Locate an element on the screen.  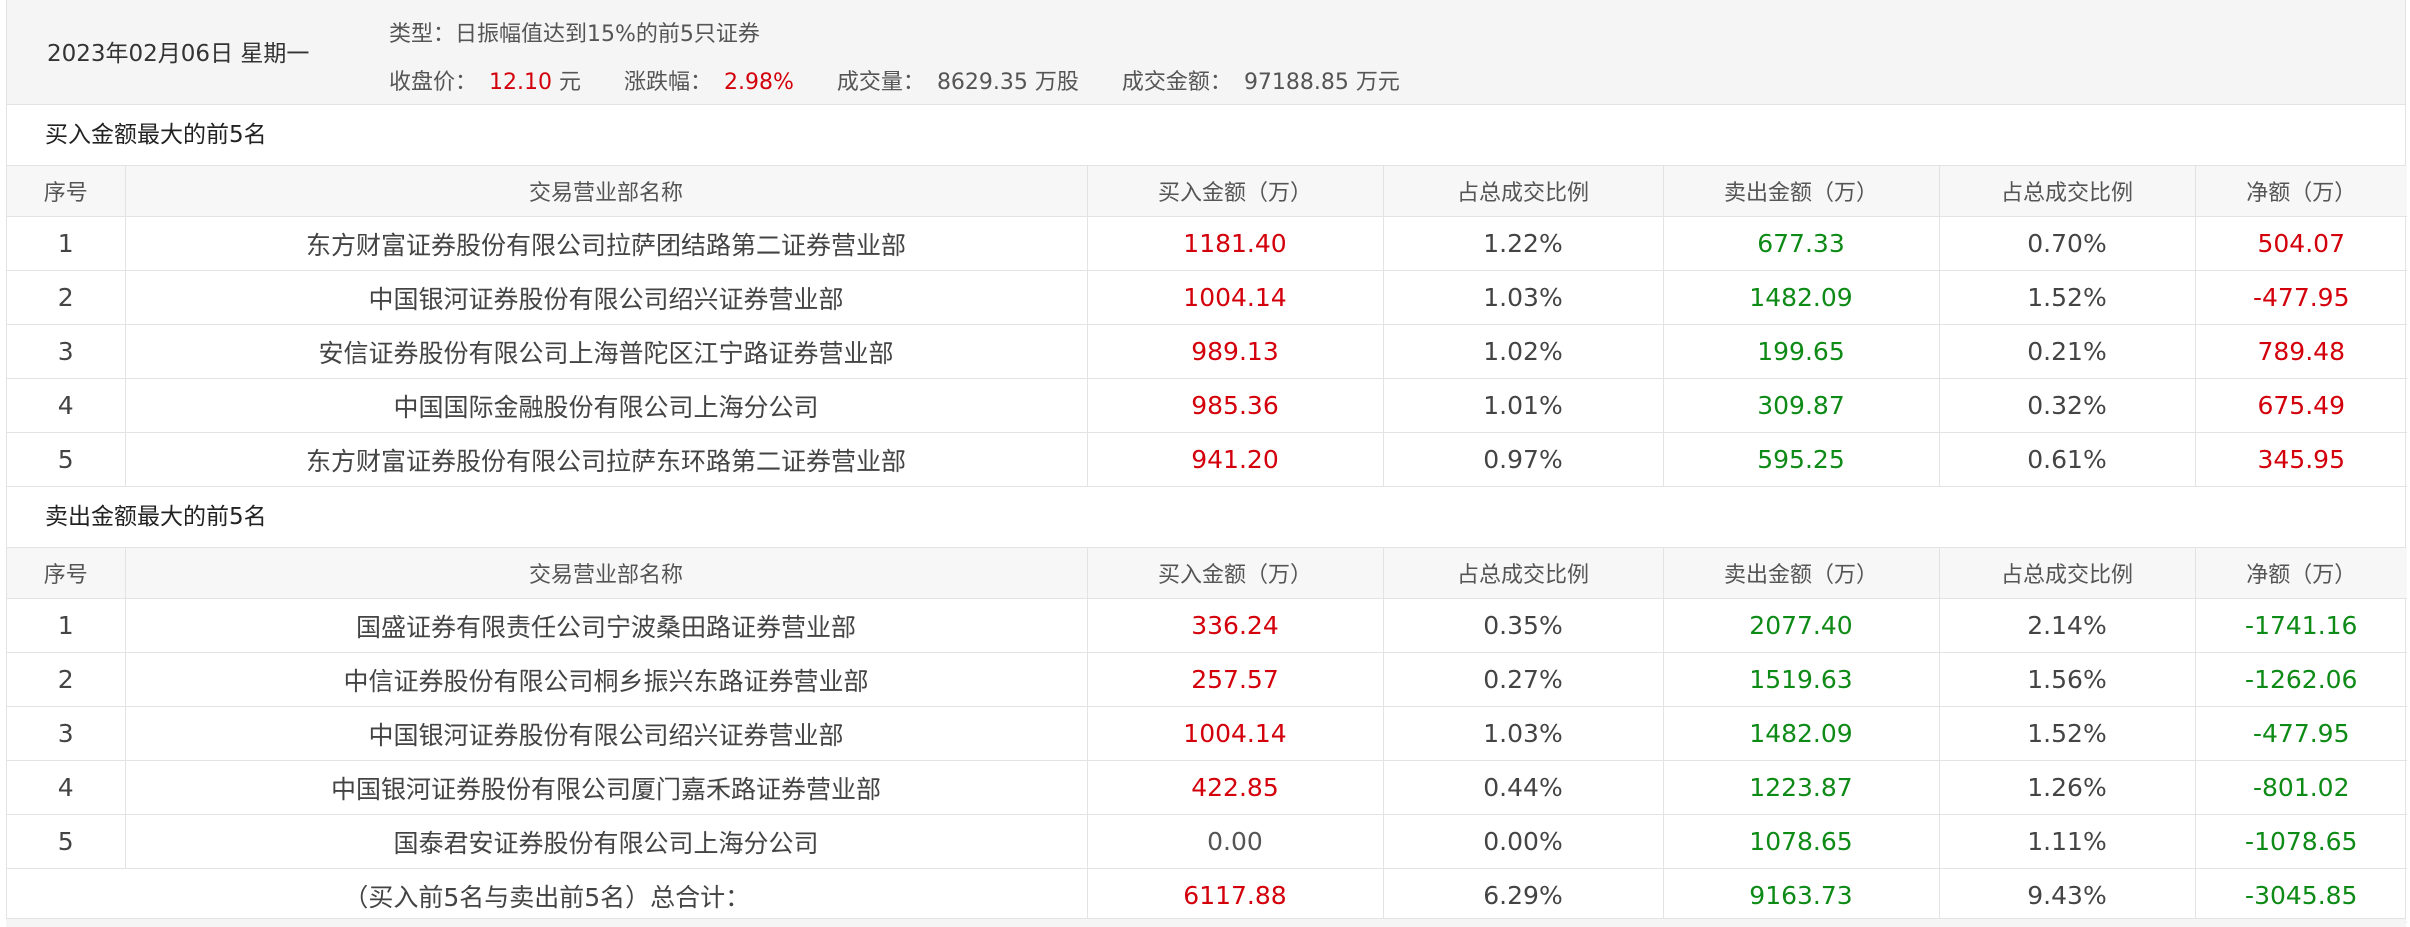
sell-amount-cell: 595.25 is located at coordinates (1801, 459).